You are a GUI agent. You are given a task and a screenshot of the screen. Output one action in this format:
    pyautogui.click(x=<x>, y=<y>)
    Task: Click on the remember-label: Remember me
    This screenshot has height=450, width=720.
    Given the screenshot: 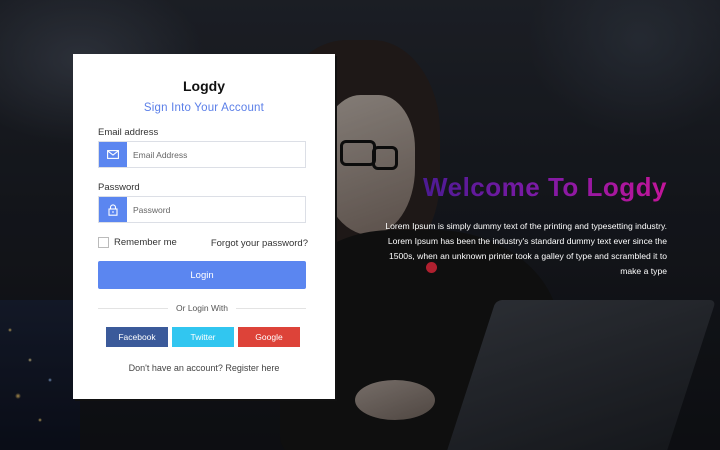 What is the action you would take?
    pyautogui.click(x=145, y=242)
    